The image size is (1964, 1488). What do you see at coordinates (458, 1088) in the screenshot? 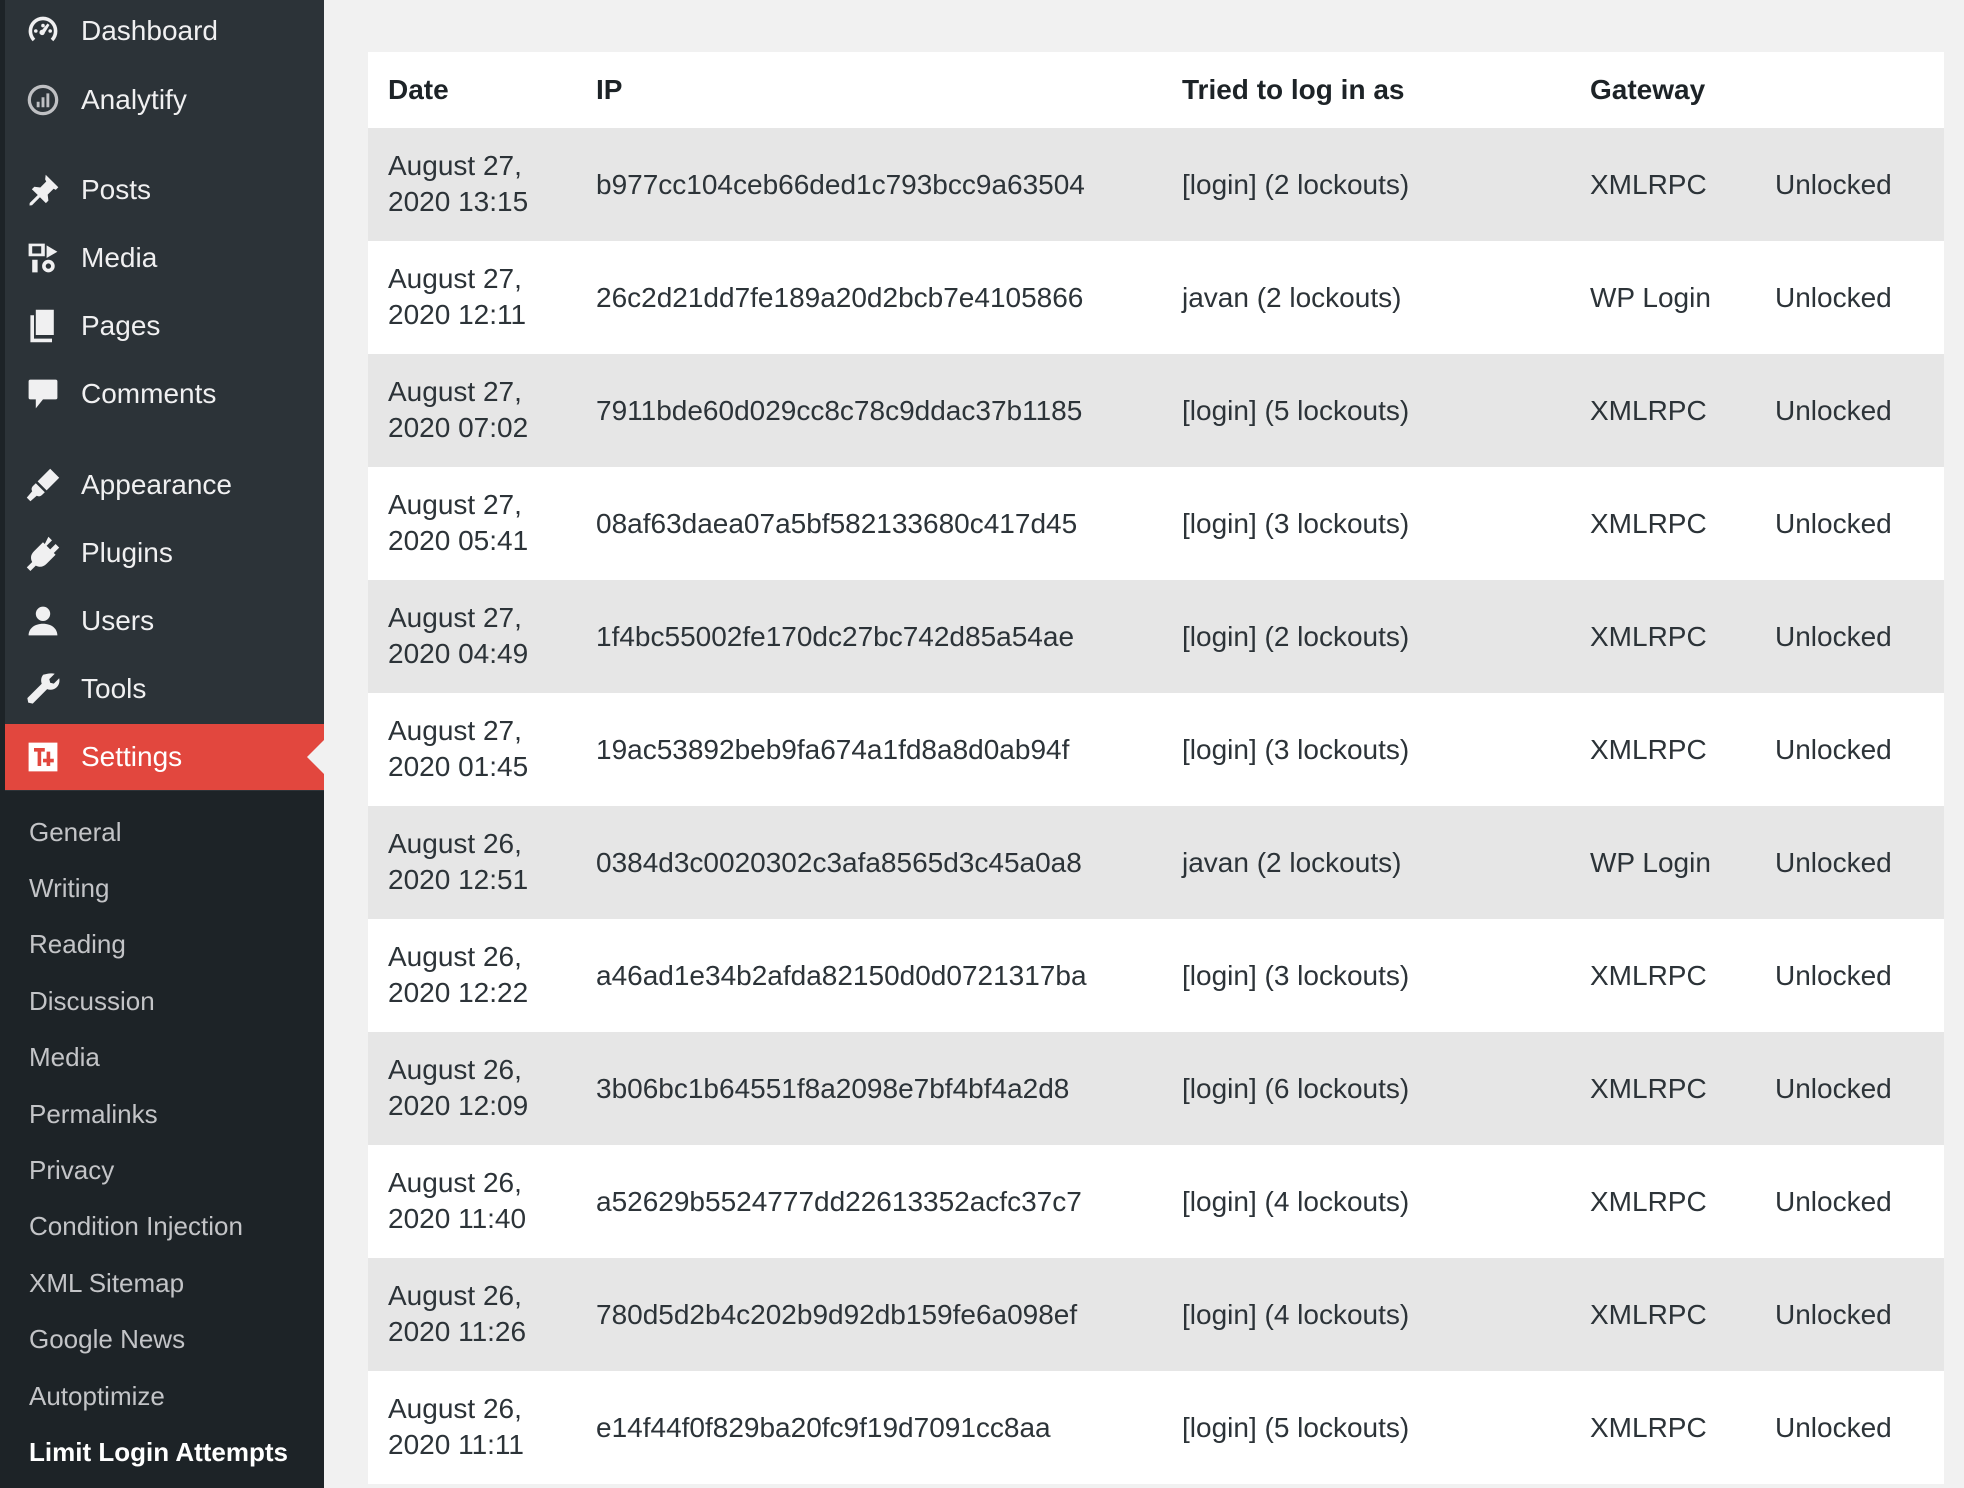
I see `cell-date: August 26, 2020 12:09` at bounding box center [458, 1088].